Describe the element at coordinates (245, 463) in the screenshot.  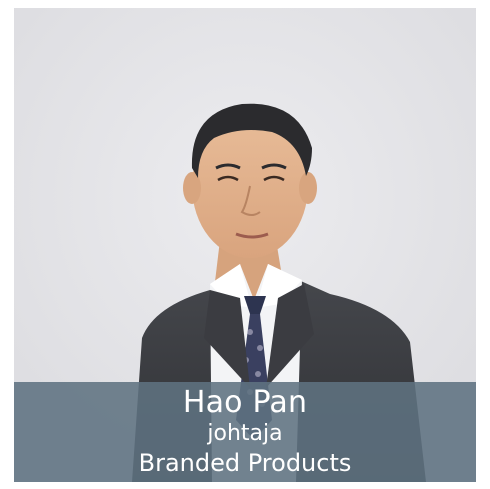
I see `person-unit: Branded Products` at that location.